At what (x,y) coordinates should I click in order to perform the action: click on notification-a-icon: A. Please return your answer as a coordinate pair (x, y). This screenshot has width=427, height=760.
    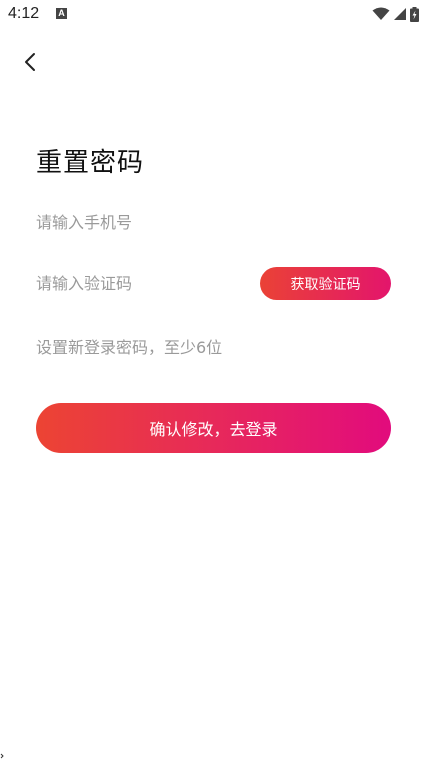
    Looking at the image, I should click on (61, 13).